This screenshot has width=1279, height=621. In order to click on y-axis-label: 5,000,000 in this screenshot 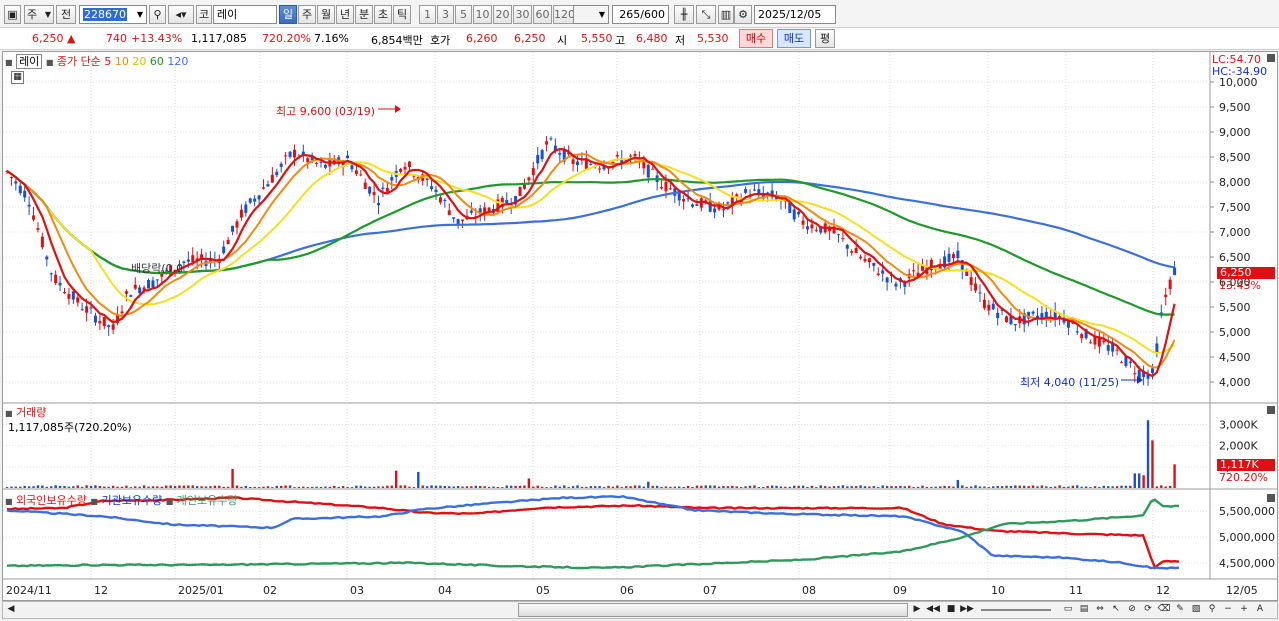, I will do `click(1247, 537)`.